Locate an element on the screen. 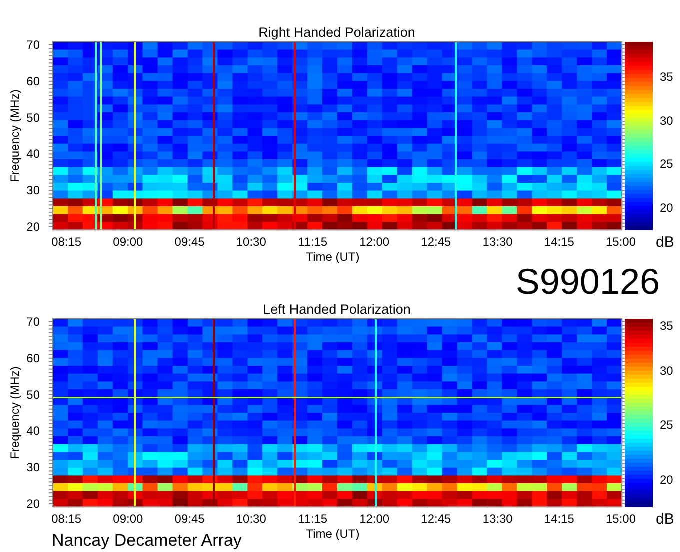 This screenshot has width=680, height=552. caption: Nancay Decameter Array is located at coordinates (147, 540).